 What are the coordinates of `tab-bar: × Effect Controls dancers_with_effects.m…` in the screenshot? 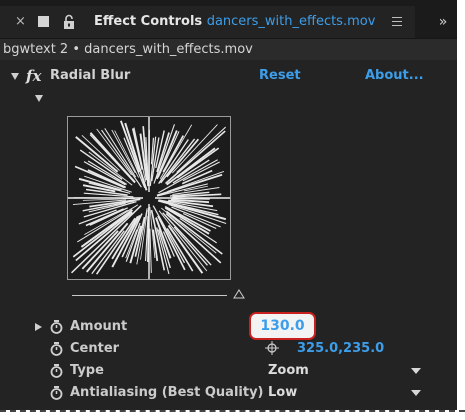 It's located at (228, 19).